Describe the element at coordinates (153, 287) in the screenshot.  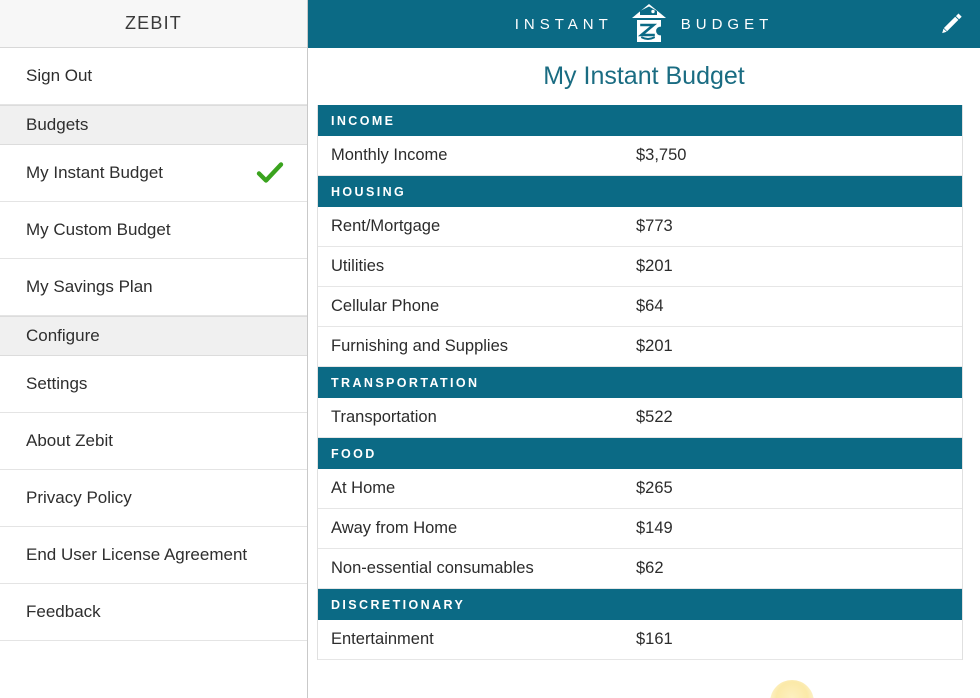
I see `sidebar-item-my-savings-plan: My Savings Plan` at that location.